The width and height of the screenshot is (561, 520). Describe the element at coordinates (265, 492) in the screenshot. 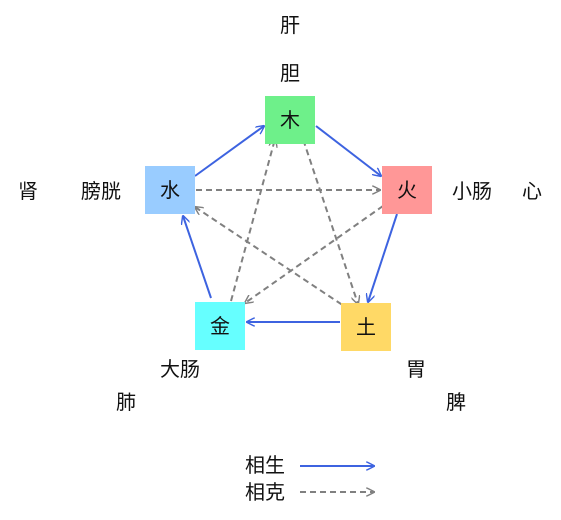

I see `legend-overcoming-label: 相克` at that location.